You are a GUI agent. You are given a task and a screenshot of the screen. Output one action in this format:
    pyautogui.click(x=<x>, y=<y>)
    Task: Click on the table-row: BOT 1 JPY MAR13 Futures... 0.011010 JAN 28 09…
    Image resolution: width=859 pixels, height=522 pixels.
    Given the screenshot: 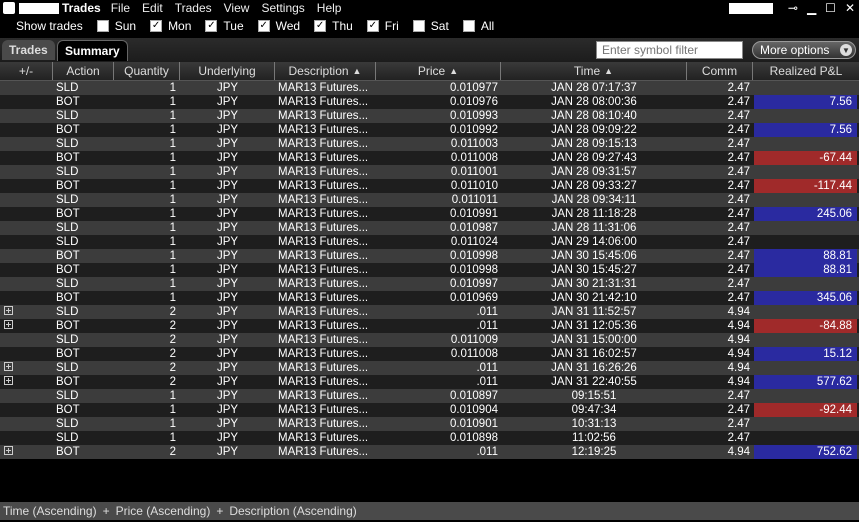 What is the action you would take?
    pyautogui.click(x=429, y=186)
    